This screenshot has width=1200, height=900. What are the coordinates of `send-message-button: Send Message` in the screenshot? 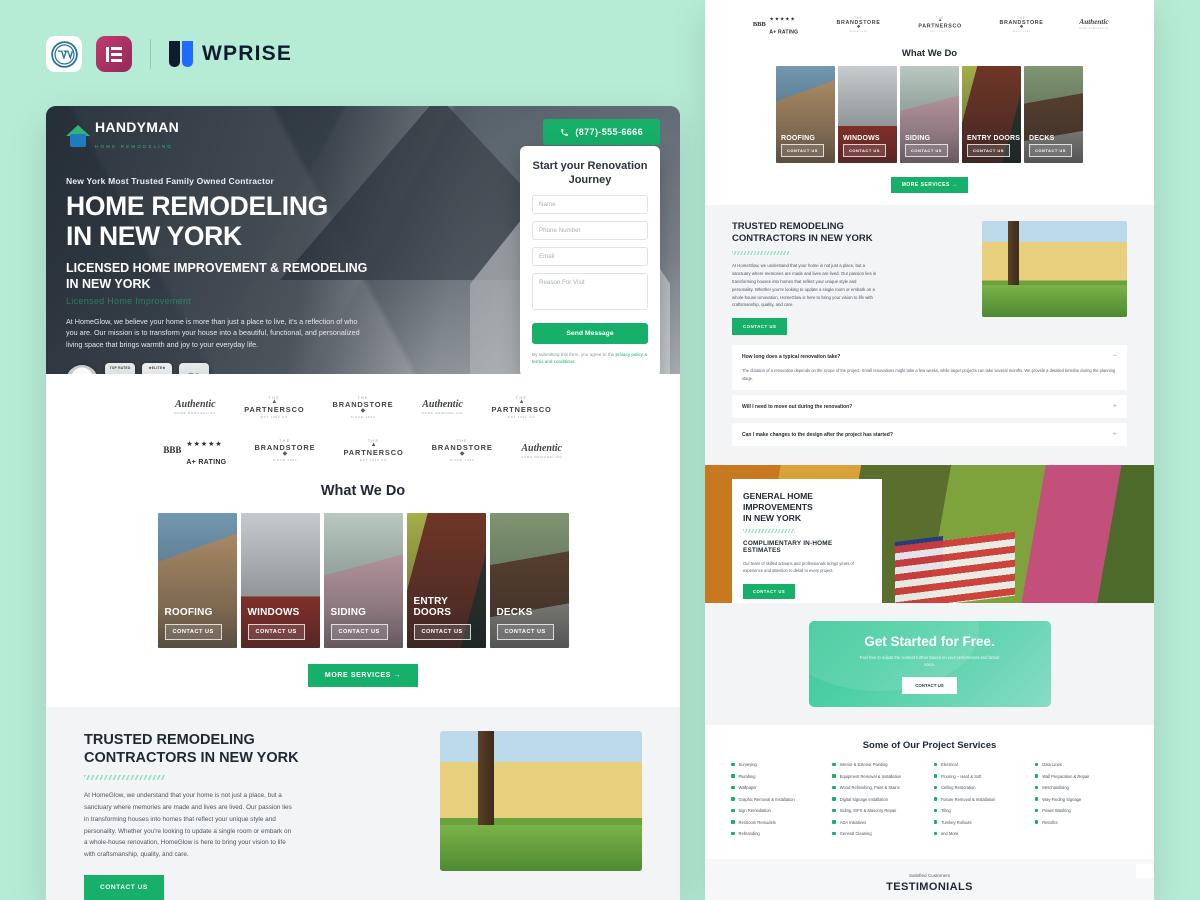 It's located at (590, 333).